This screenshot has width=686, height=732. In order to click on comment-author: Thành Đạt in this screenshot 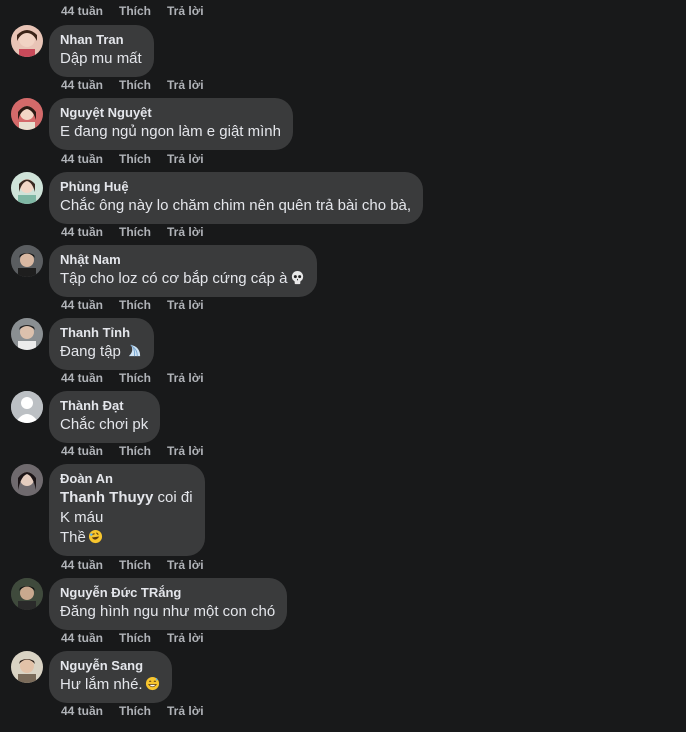, I will do `click(104, 406)`.